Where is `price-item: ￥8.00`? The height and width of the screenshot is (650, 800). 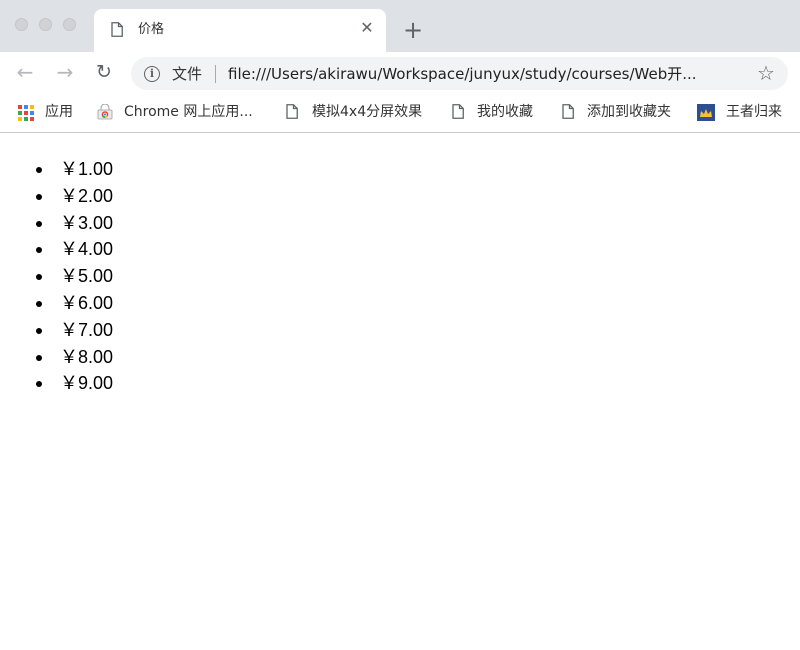
price-item: ￥8.00 is located at coordinates (74, 357).